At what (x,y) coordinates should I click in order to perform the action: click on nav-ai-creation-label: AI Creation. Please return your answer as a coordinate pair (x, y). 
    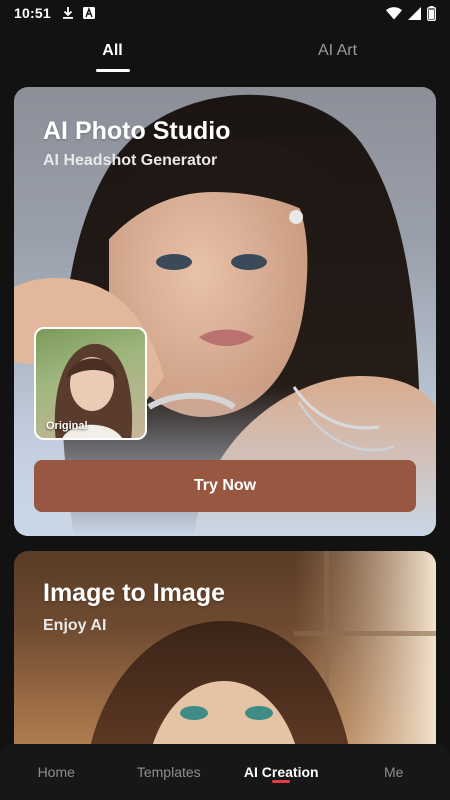
    Looking at the image, I should click on (281, 772).